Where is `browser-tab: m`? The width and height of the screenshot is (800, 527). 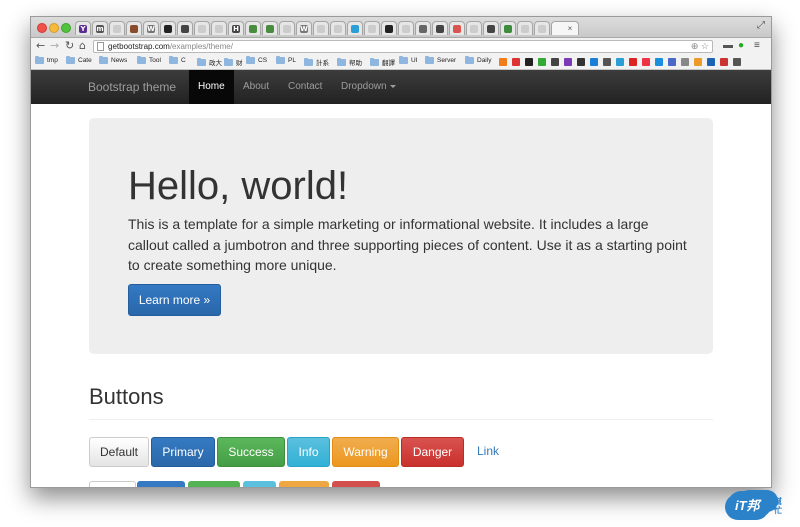 browser-tab: m is located at coordinates (100, 28).